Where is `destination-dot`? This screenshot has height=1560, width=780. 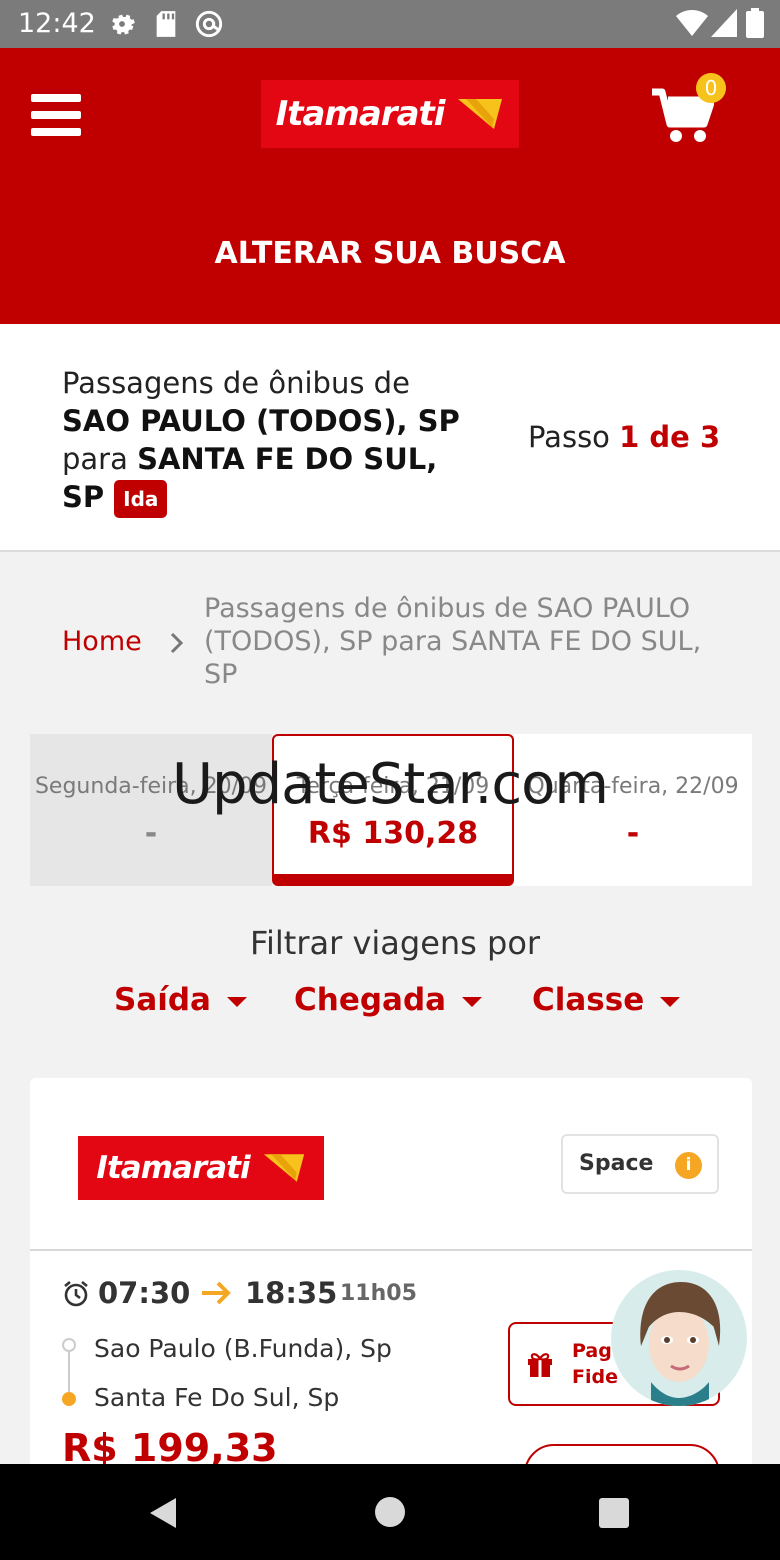 destination-dot is located at coordinates (69, 1399).